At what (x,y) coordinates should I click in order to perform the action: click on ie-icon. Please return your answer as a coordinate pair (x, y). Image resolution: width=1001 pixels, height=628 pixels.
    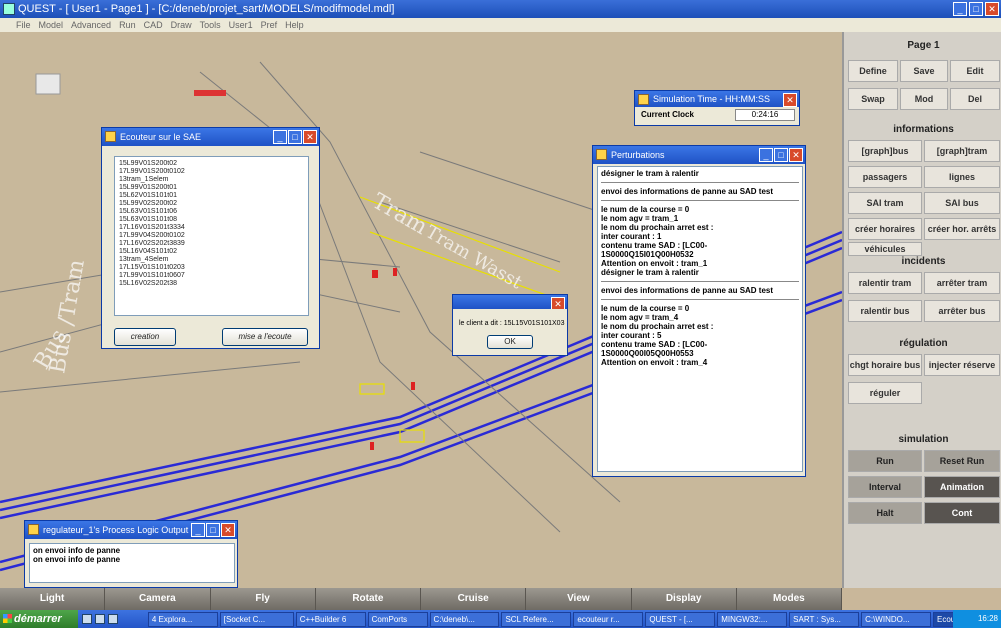
    Looking at the image, I should click on (86, 619).